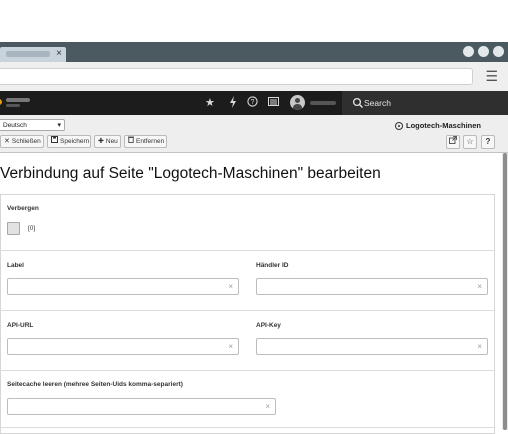  What do you see at coordinates (32, 228) in the screenshot?
I see `hide-value: [0]` at bounding box center [32, 228].